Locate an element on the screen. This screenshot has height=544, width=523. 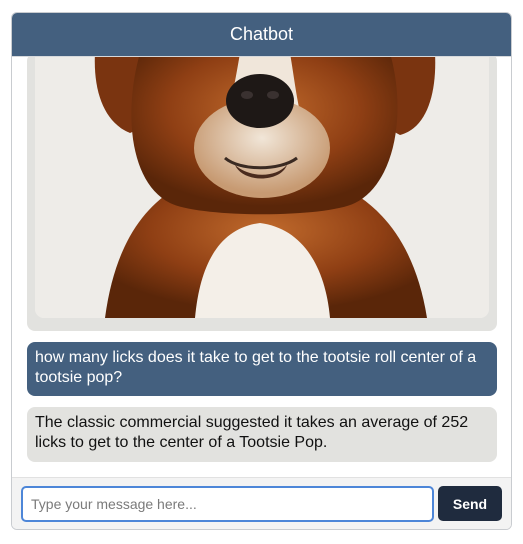
message-composer: Send is located at coordinates (261, 503).